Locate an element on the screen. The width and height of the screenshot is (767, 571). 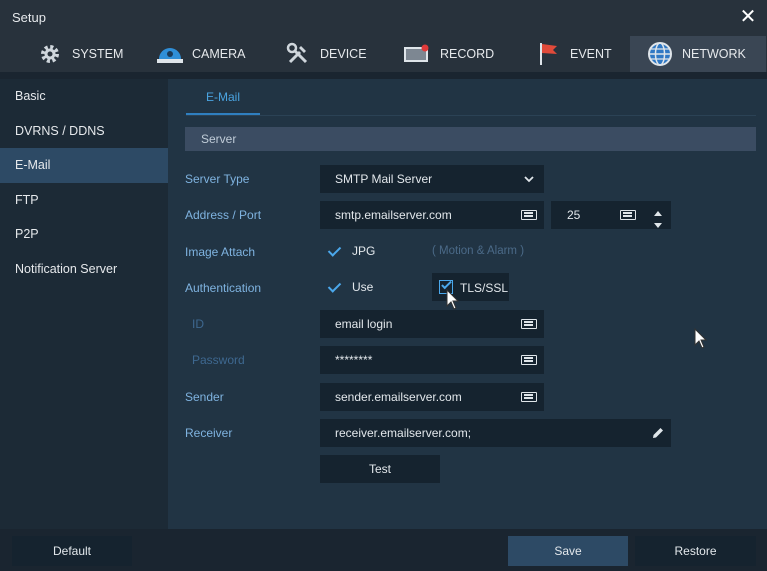
id-value: email login is located at coordinates (364, 324).